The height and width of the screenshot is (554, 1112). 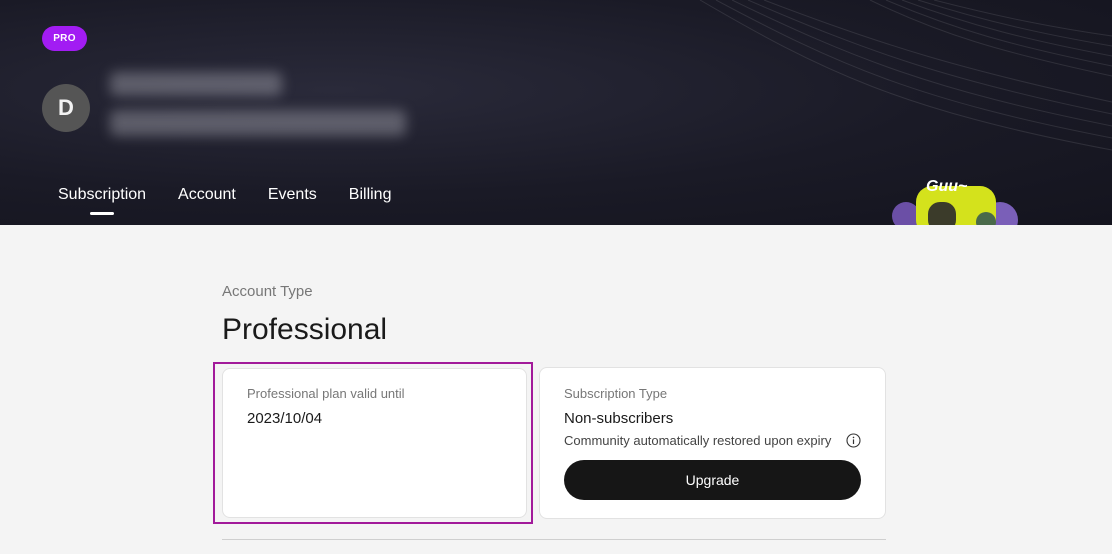 What do you see at coordinates (712, 480) in the screenshot?
I see `upgrade-button: Upgrade` at bounding box center [712, 480].